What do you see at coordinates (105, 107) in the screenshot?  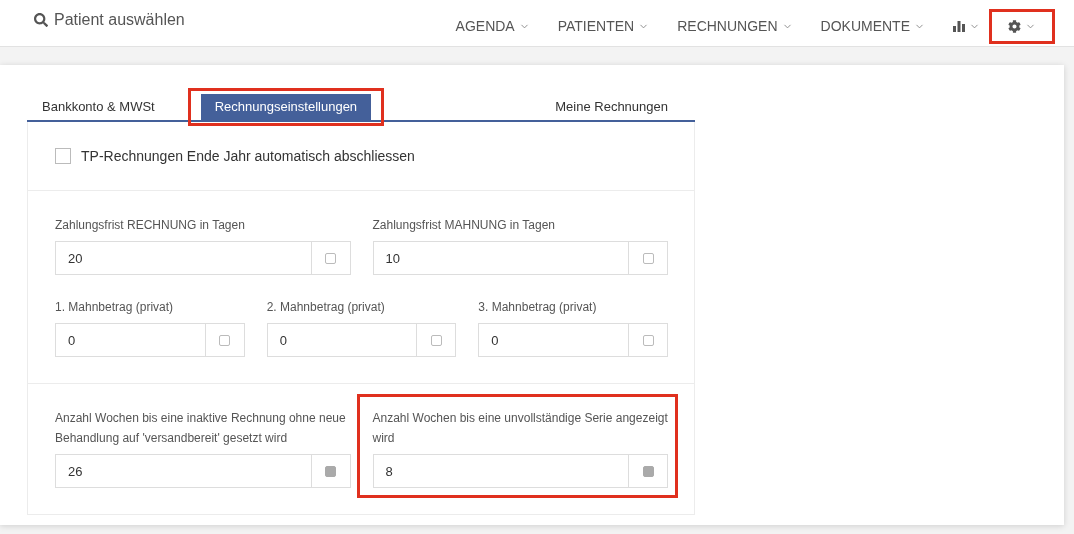 I see `tab: Bankkonto & MWSt` at bounding box center [105, 107].